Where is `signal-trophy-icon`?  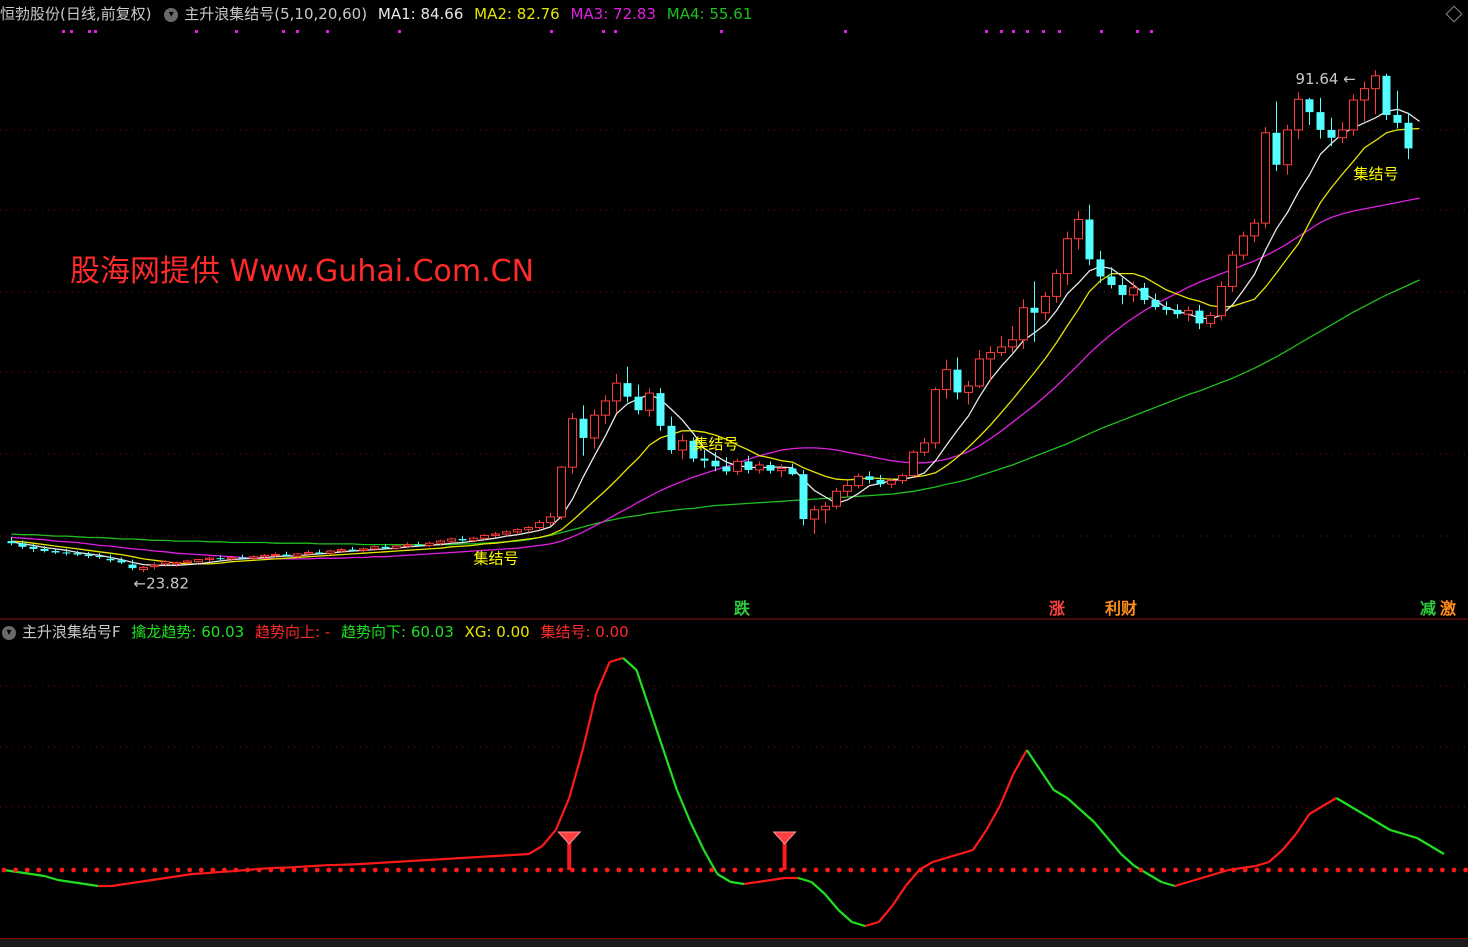
signal-trophy-icon is located at coordinates (785, 838).